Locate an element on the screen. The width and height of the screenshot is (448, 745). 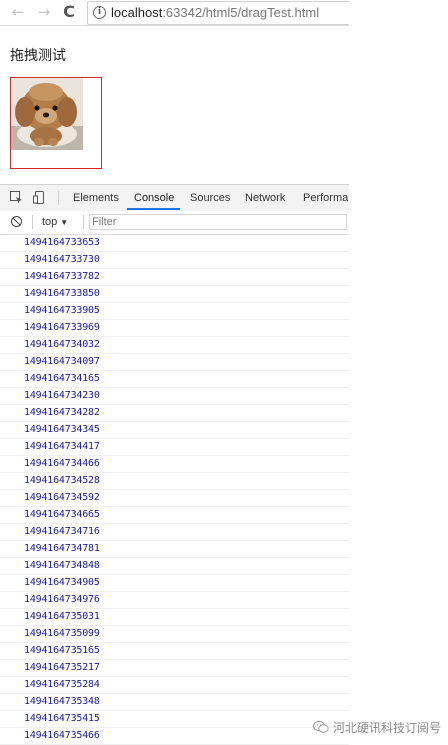
tab-elements: Elements is located at coordinates (96, 198).